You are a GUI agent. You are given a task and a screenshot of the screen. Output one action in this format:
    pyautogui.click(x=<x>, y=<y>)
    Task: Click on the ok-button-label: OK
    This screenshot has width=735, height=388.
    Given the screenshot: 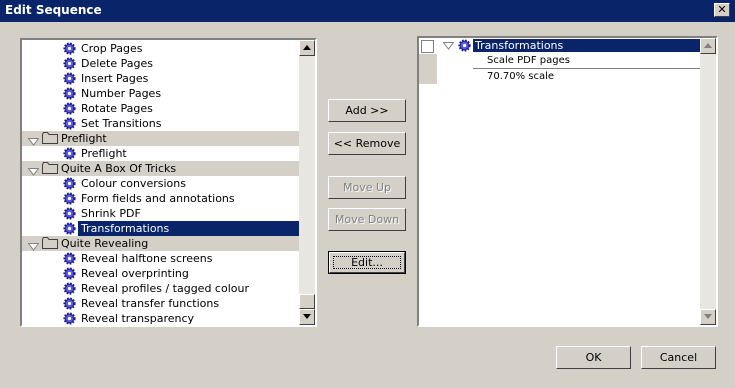 What is the action you would take?
    pyautogui.click(x=593, y=357)
    